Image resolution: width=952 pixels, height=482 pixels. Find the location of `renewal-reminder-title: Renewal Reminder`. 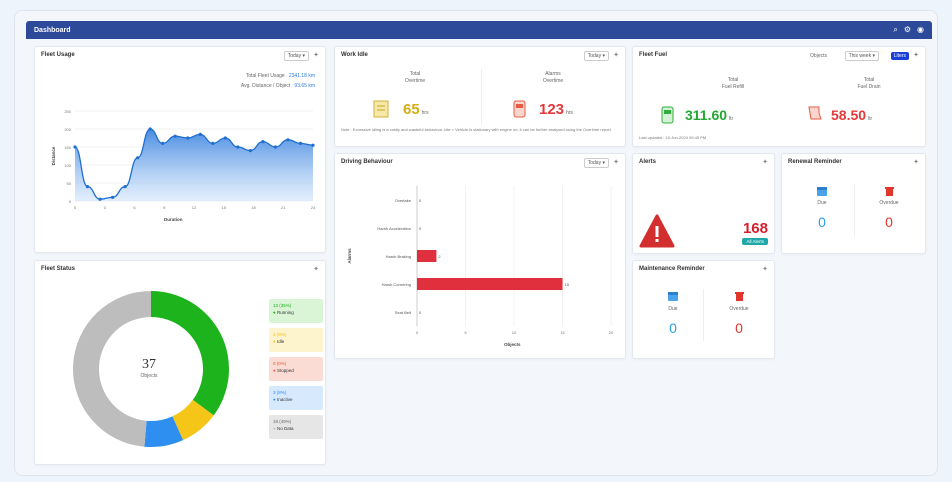

renewal-reminder-title: Renewal Reminder is located at coordinates (815, 162).